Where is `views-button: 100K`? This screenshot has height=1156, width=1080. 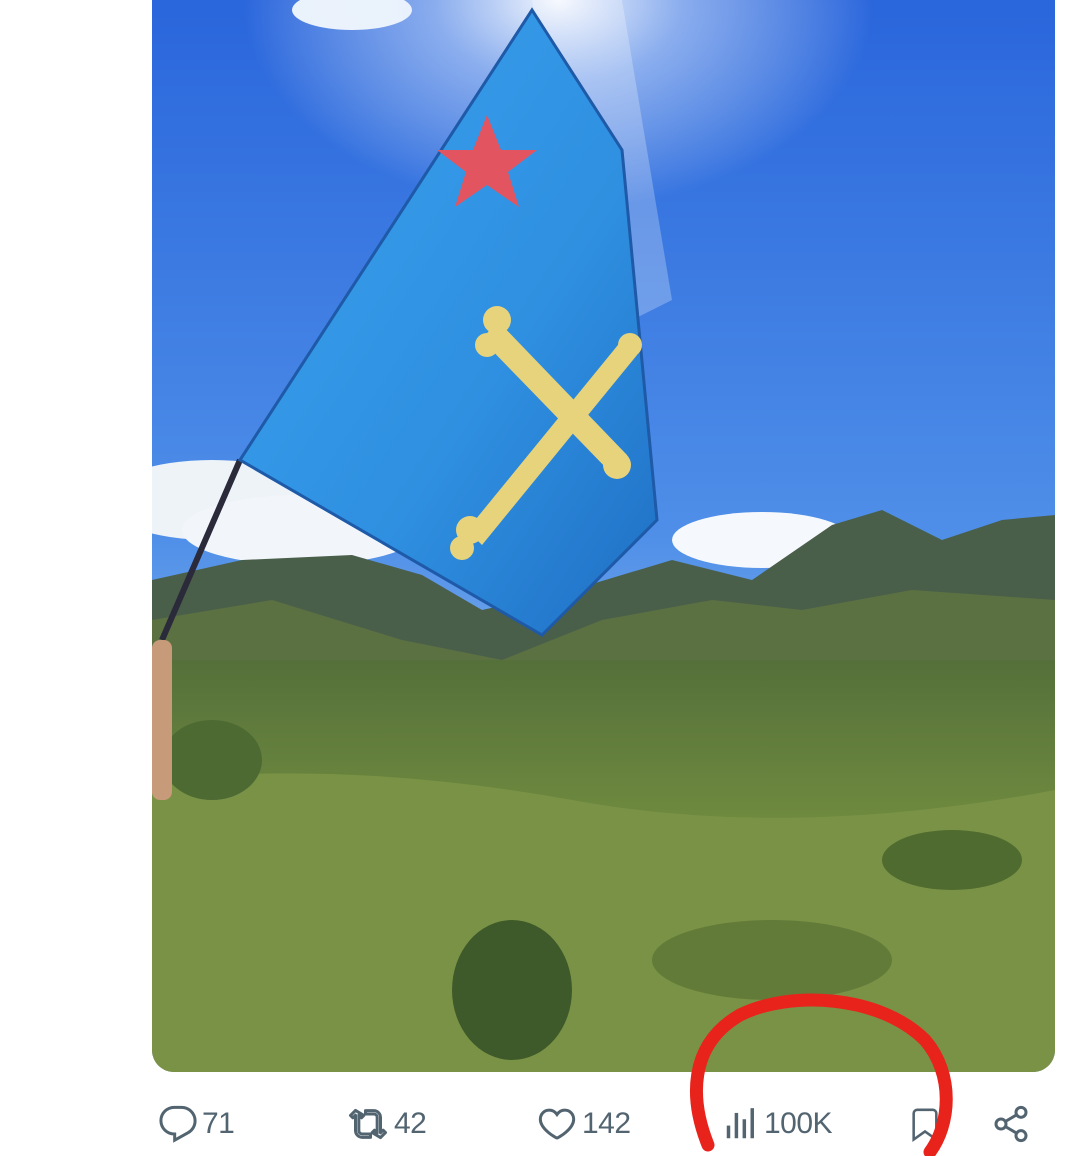
views-button: 100K is located at coordinates (777, 1124).